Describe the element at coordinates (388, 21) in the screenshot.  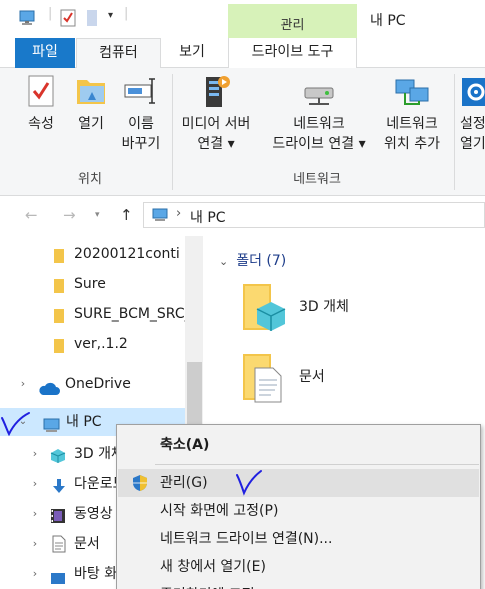
I see `window-title: 내 PC` at that location.